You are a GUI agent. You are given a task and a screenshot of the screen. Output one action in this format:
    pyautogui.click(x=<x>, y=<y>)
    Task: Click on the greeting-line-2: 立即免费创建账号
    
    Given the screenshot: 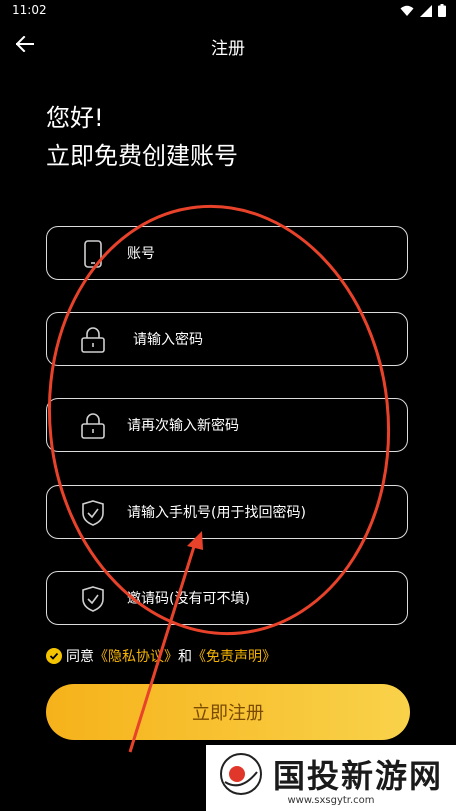 What is the action you would take?
    pyautogui.click(x=142, y=156)
    